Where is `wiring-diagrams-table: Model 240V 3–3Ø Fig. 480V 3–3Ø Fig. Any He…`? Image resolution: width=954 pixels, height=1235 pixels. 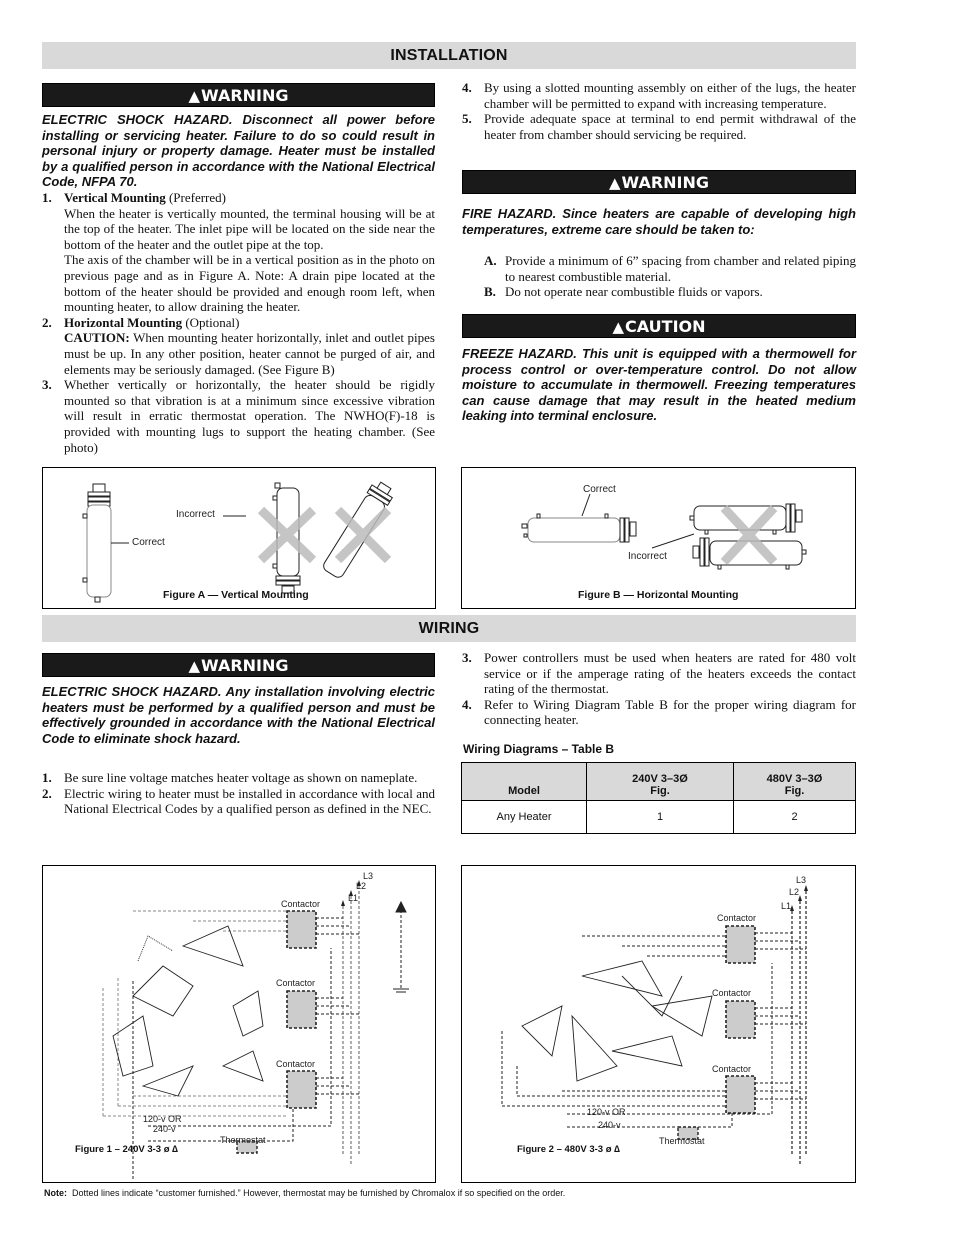
wiring-diagrams-table: Model 240V 3–3Ø Fig. 480V 3–3Ø Fig. Any He… is located at coordinates (658, 798).